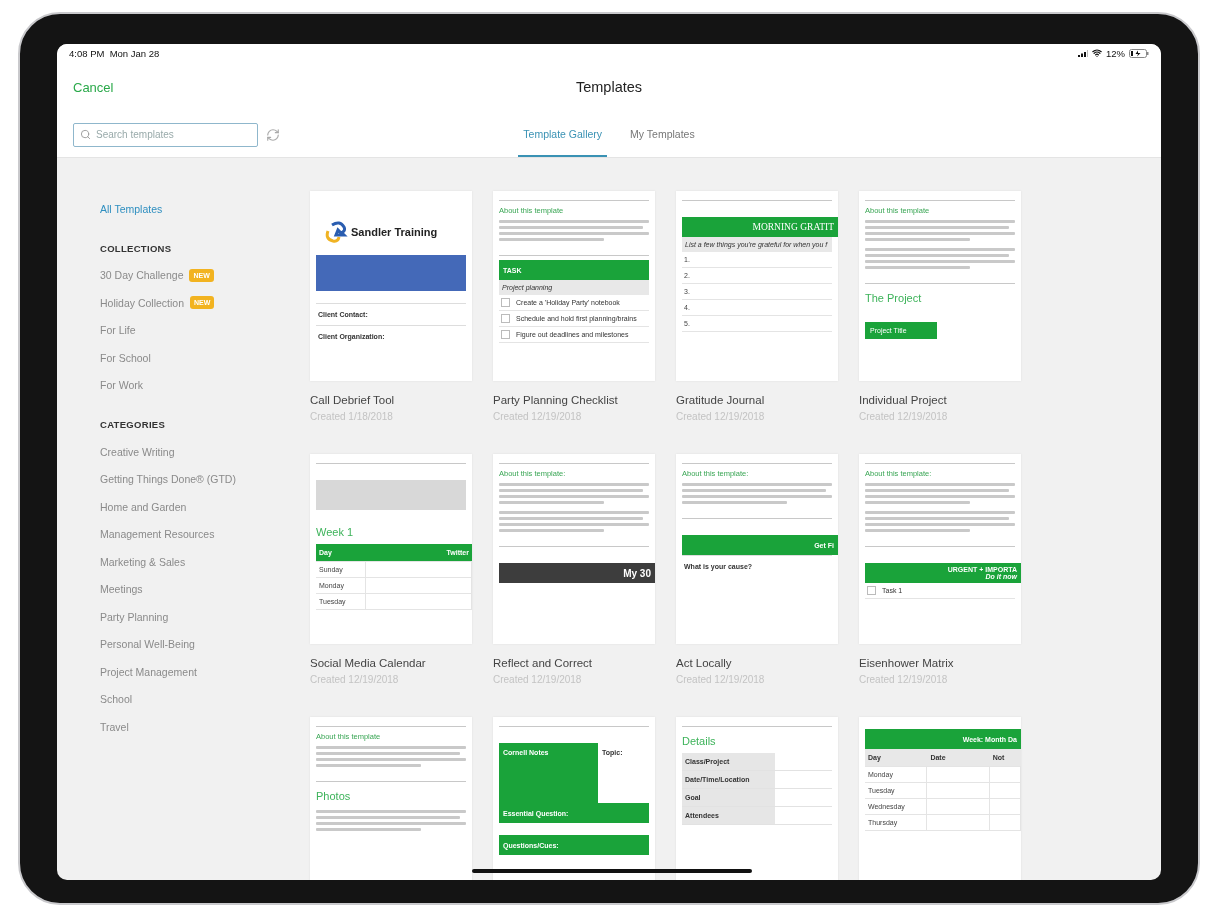 Image resolution: width=1208 pixels, height=914 pixels. Describe the element at coordinates (114, 726) in the screenshot. I see `sidebar-label: Travel` at that location.